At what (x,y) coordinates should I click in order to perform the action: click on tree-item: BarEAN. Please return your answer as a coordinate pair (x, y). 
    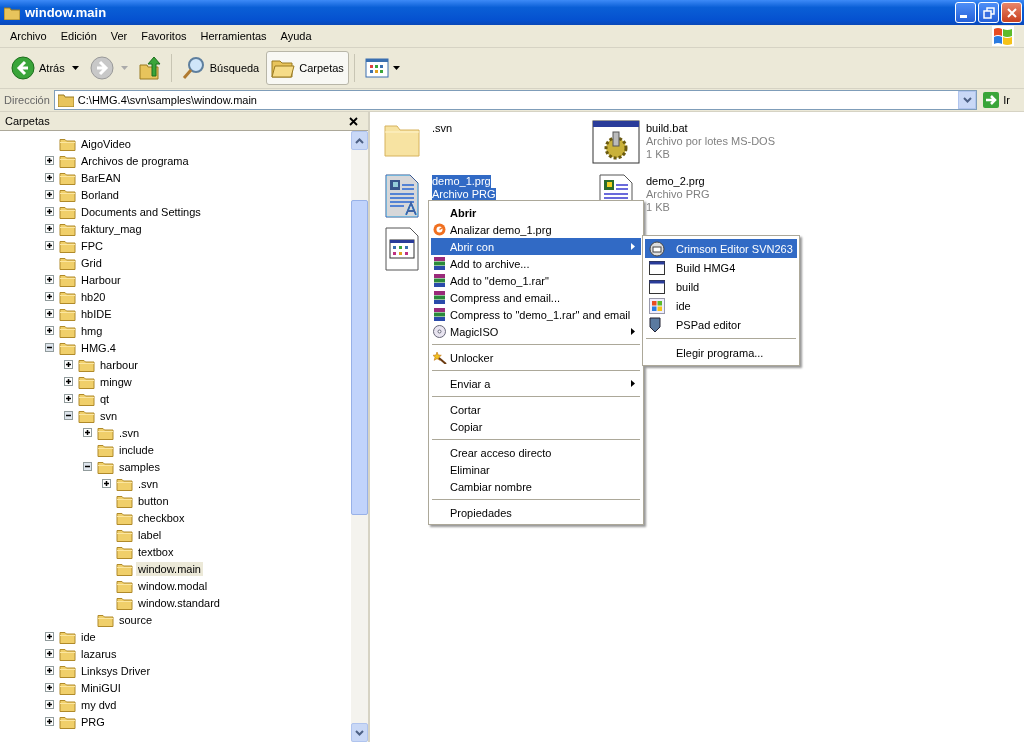
    Looking at the image, I should click on (101, 177).